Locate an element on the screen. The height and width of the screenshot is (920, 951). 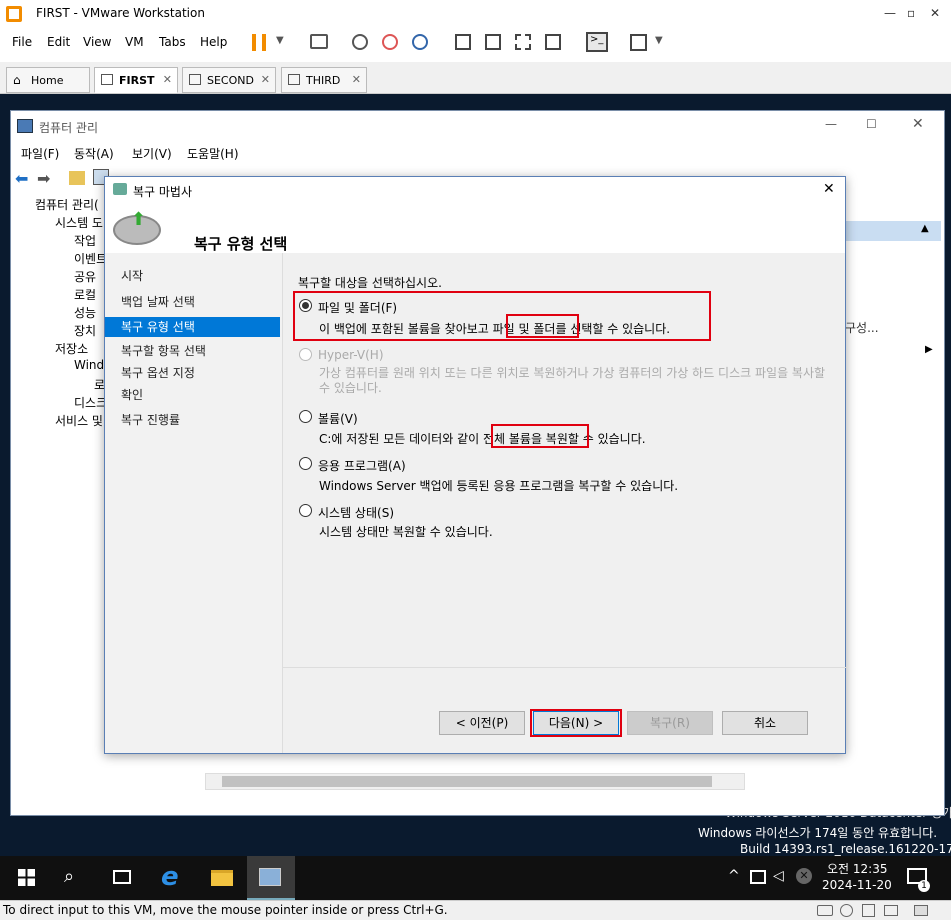
guest-taskbar: ⌕ e ^ ◁ ✕ 오전 12:35 2024-11-20 1 is located at coordinates (475, 878).